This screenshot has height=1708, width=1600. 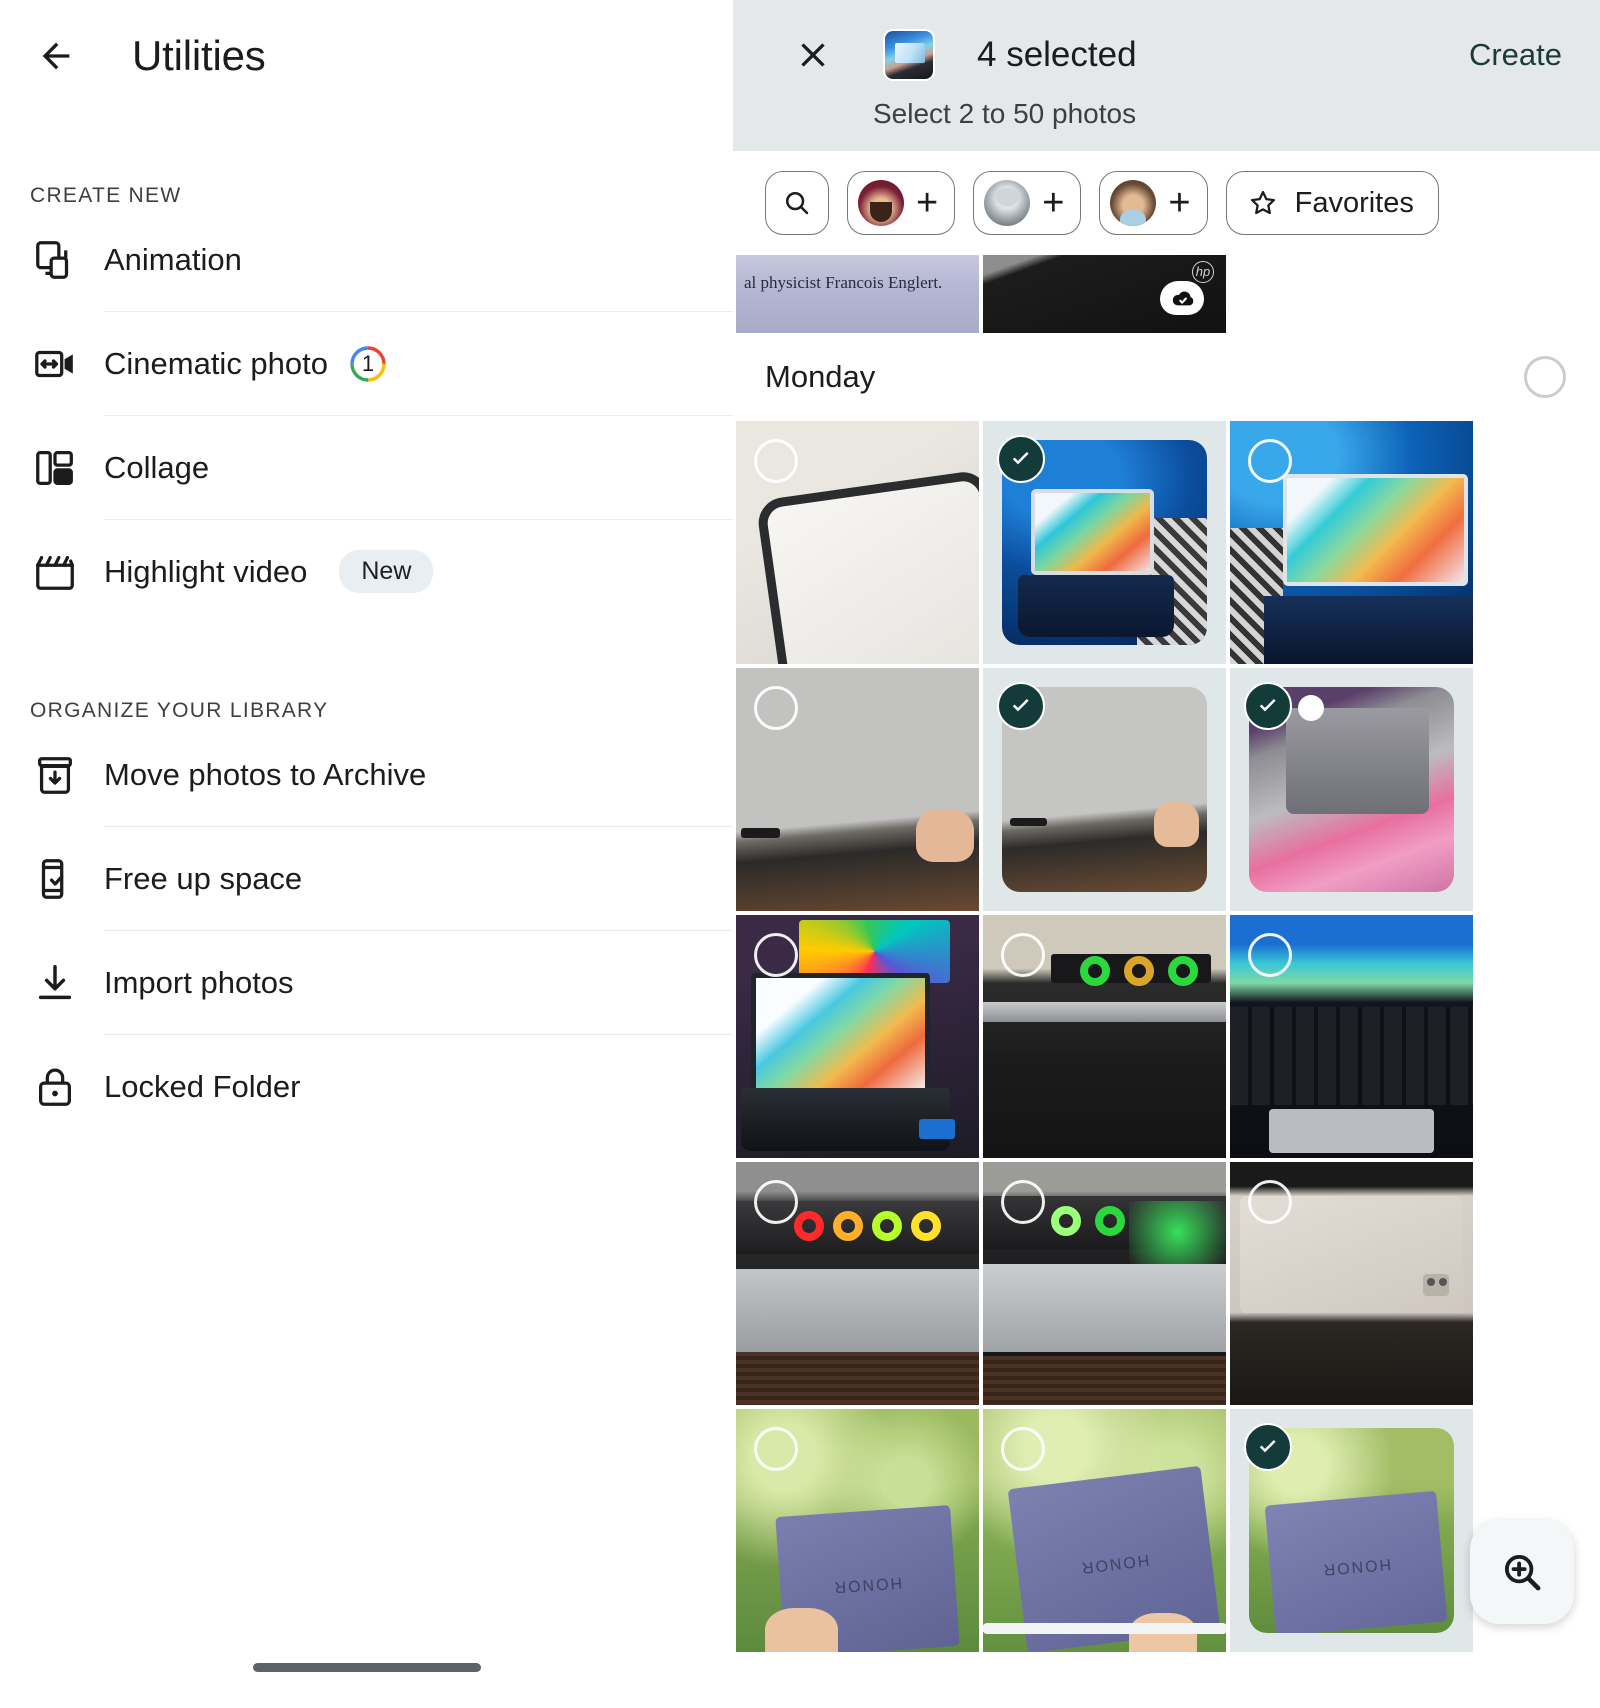 I want to click on utility-label: Locked Folder, so click(x=202, y=1086).